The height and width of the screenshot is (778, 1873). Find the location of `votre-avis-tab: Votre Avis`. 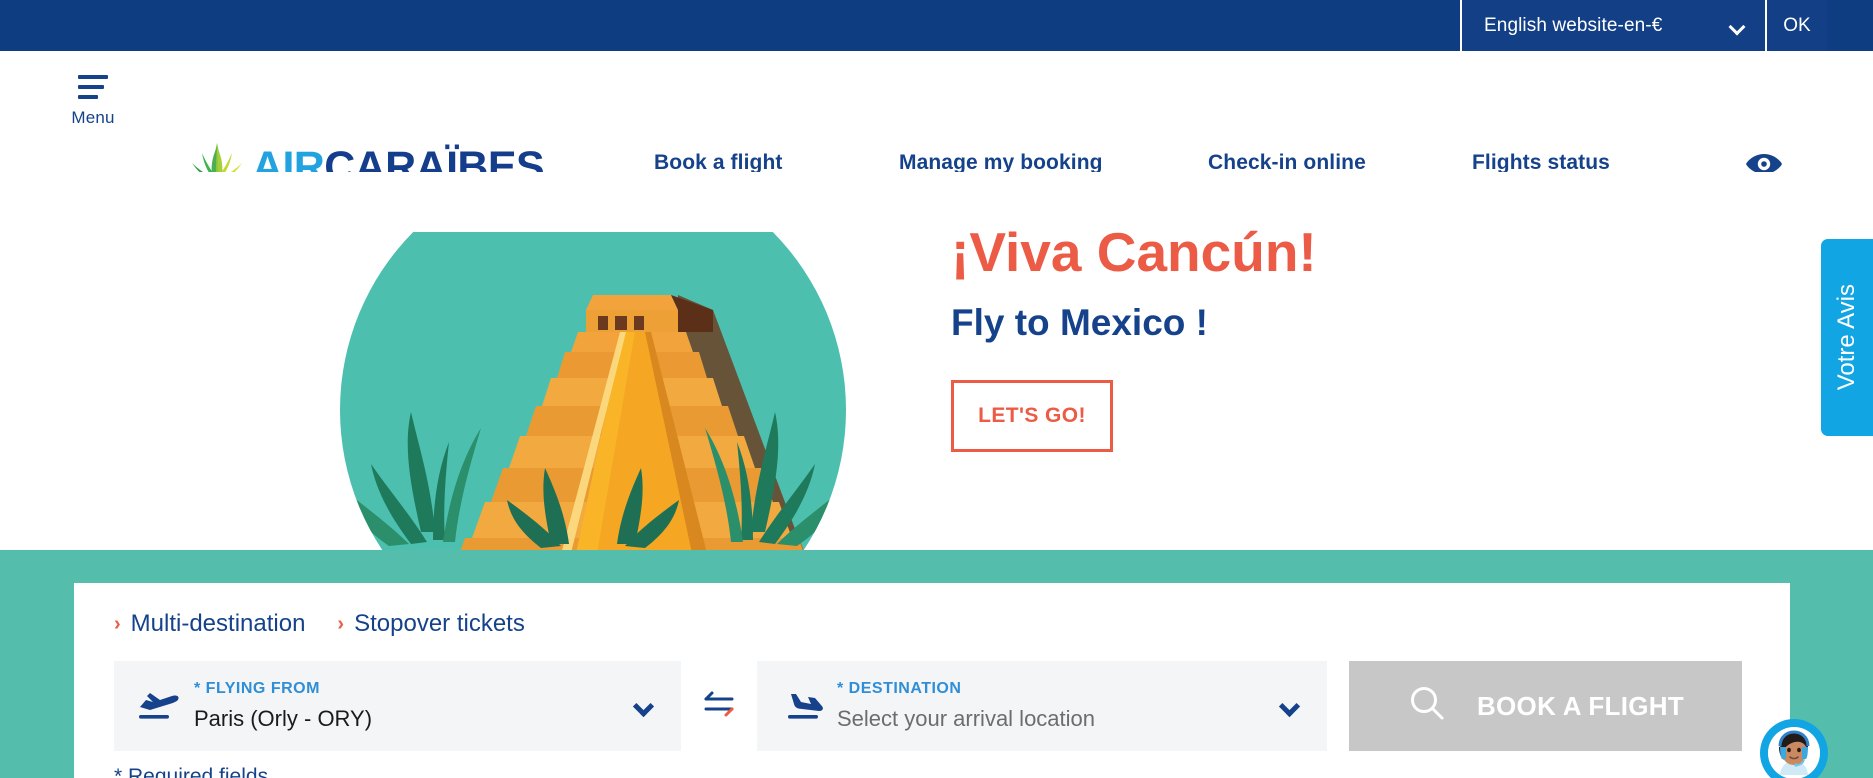

votre-avis-tab: Votre Avis is located at coordinates (1847, 337).